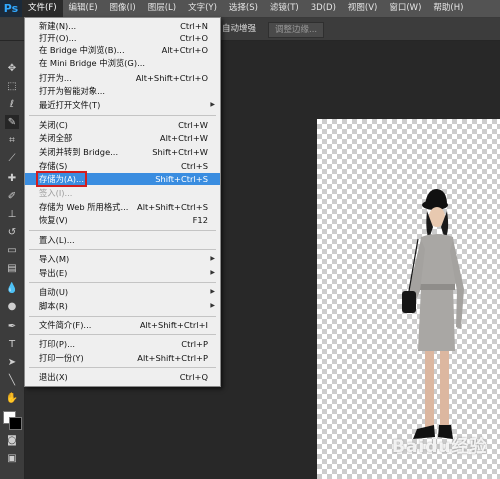 This screenshot has height=479, width=500. Describe the element at coordinates (12, 196) in the screenshot. I see `brush-tool-icon: ✐` at that location.